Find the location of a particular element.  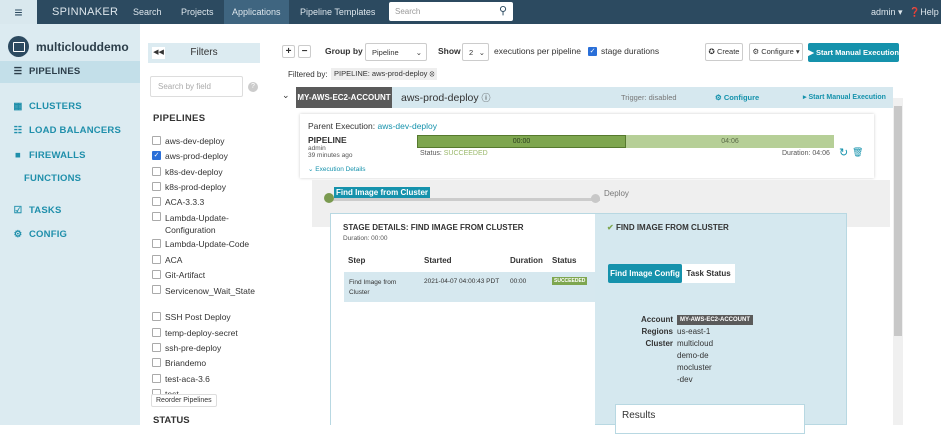

rerun-icon: ↻ is located at coordinates (843, 152).